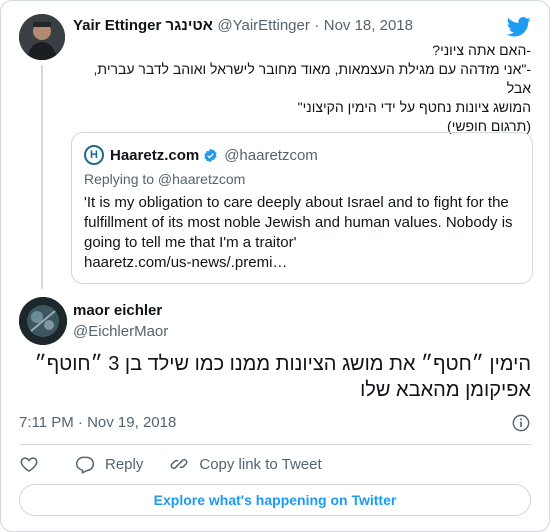 This screenshot has width=550, height=532. Describe the element at coordinates (179, 464) in the screenshot. I see `link-icon` at that location.